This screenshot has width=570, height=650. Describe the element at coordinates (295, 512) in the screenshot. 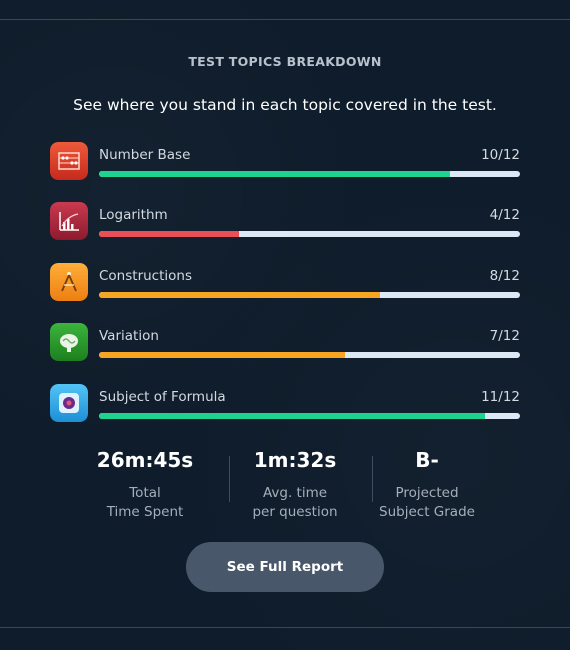

I see `avg-time-label-line2: per question` at that location.